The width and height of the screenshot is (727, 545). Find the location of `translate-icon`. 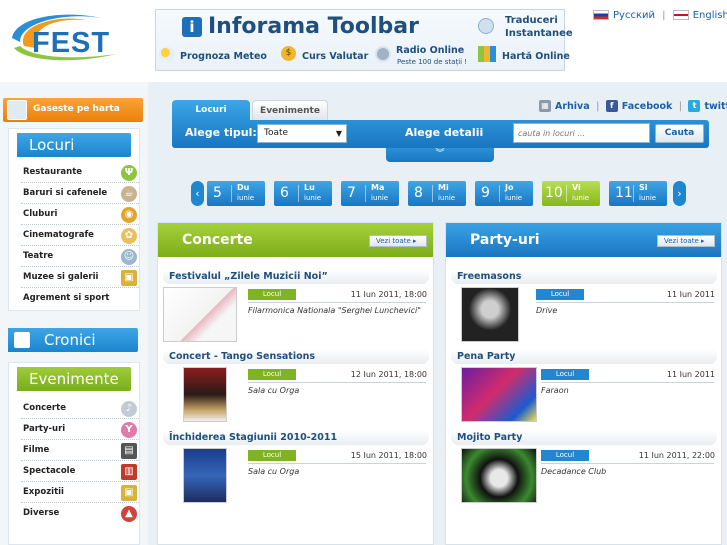

translate-icon is located at coordinates (486, 26).